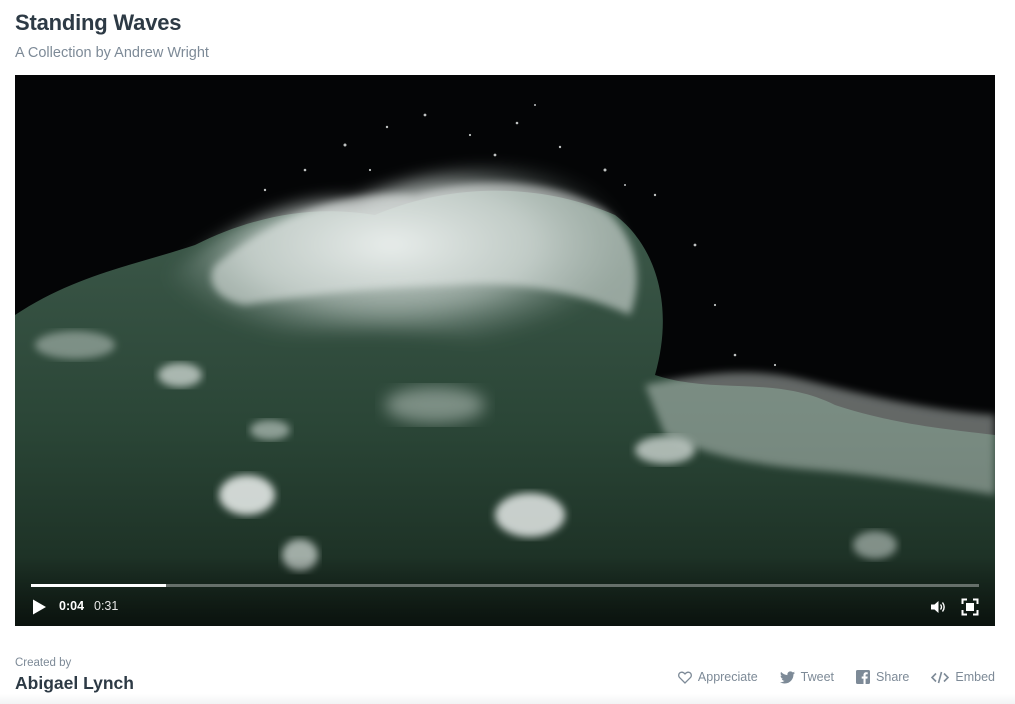  What do you see at coordinates (727, 677) in the screenshot?
I see `appreciate-label: Appreciate` at bounding box center [727, 677].